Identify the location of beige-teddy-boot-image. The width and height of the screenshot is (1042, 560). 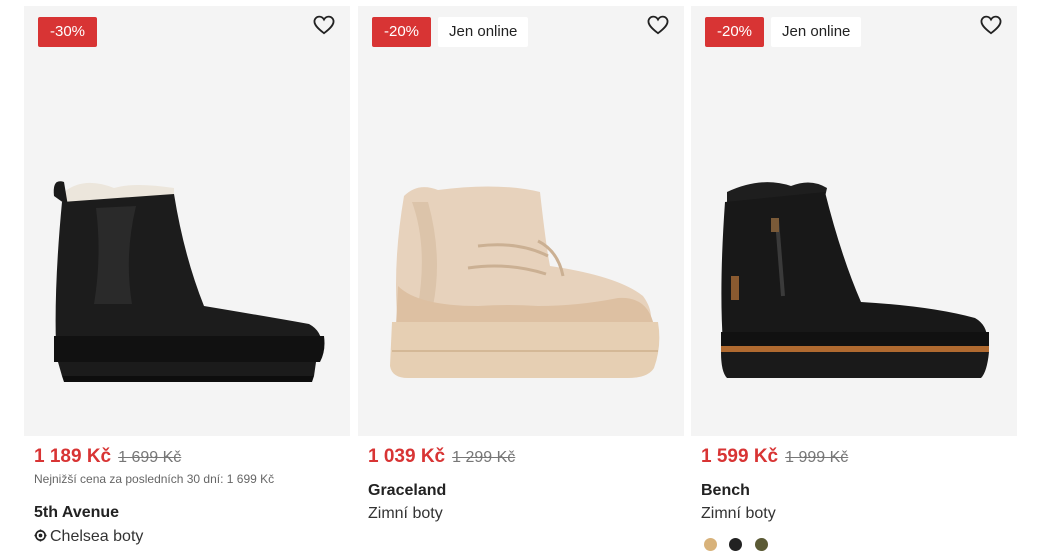
(525, 282).